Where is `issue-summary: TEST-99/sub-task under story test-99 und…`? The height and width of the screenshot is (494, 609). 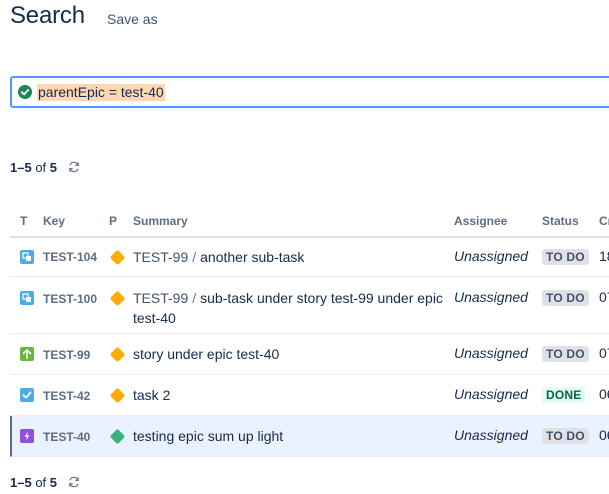
issue-summary: TEST-99/sub-task under story test-99 und… is located at coordinates (288, 308).